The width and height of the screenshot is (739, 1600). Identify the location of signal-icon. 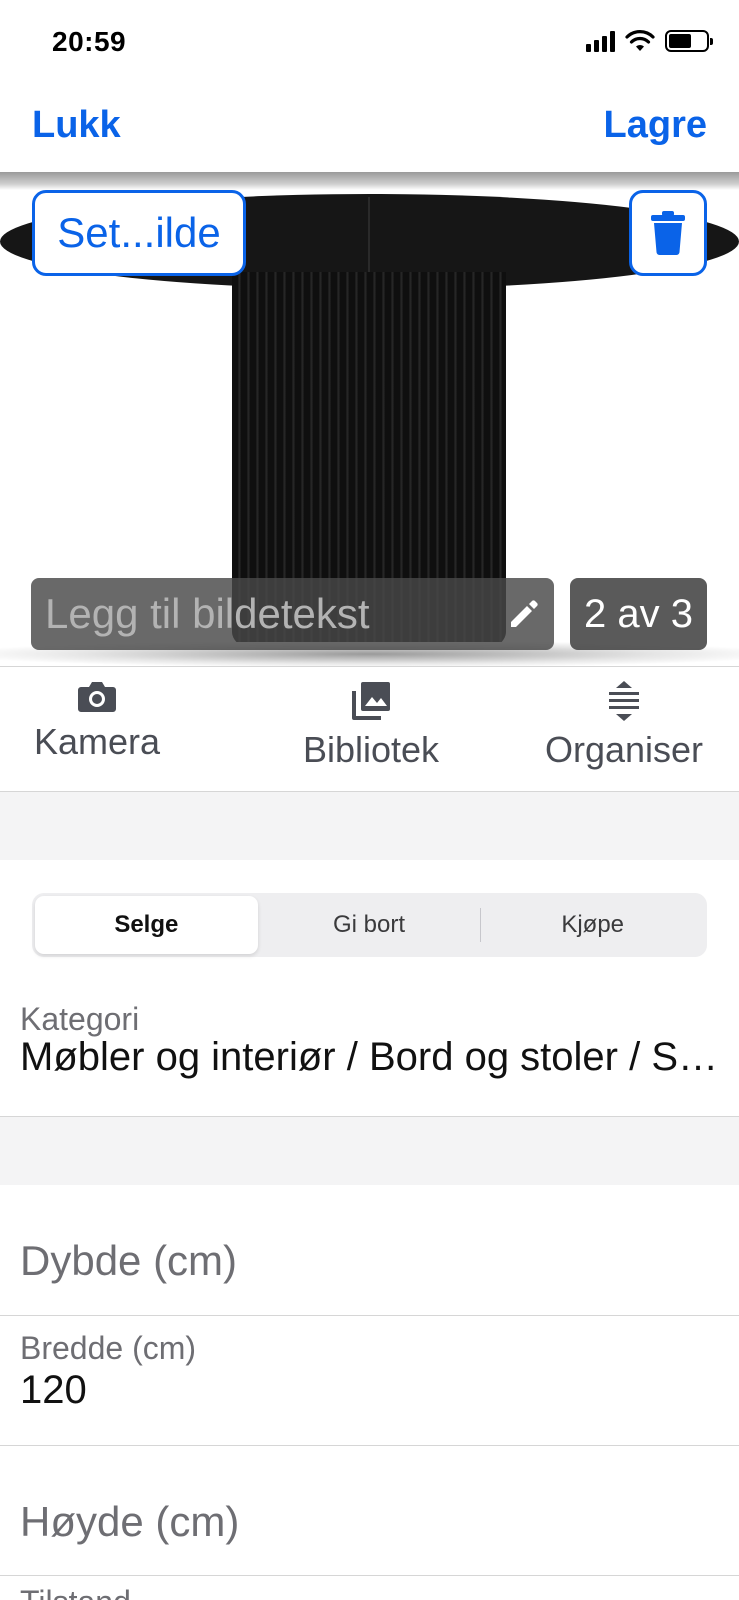
(600, 41).